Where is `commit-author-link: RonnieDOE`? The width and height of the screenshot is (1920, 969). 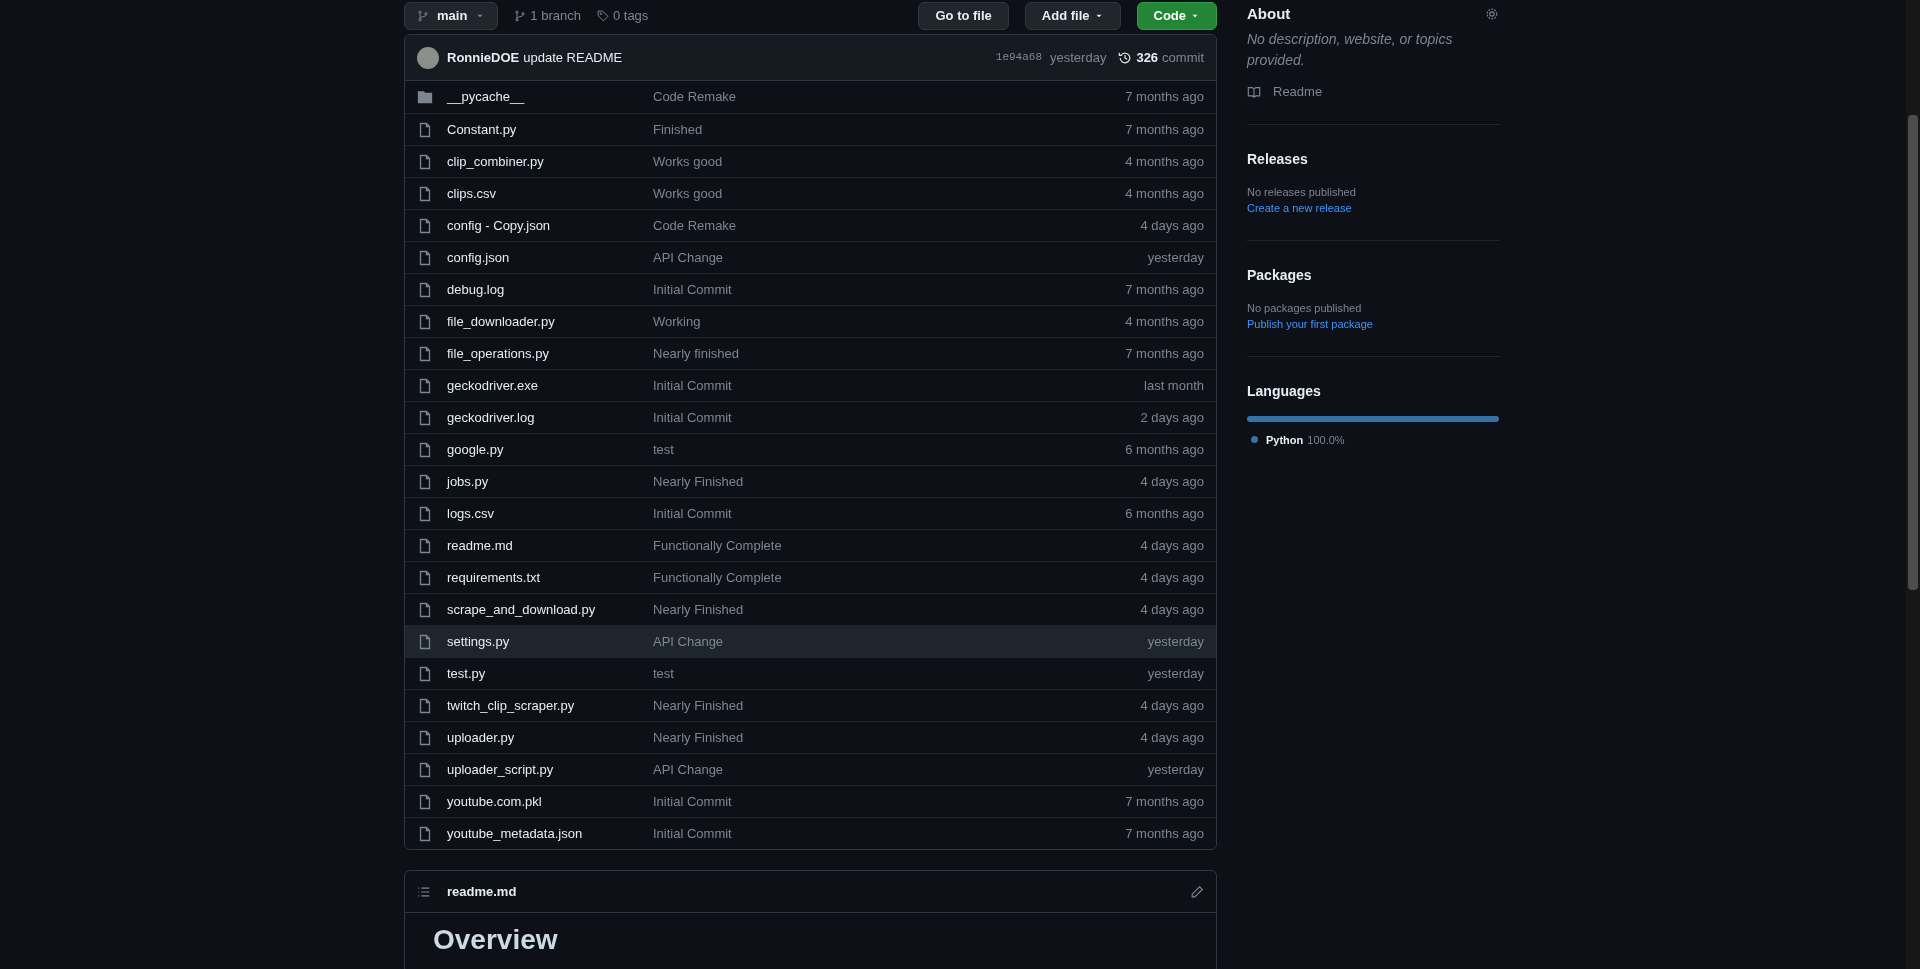 commit-author-link: RonnieDOE is located at coordinates (483, 57).